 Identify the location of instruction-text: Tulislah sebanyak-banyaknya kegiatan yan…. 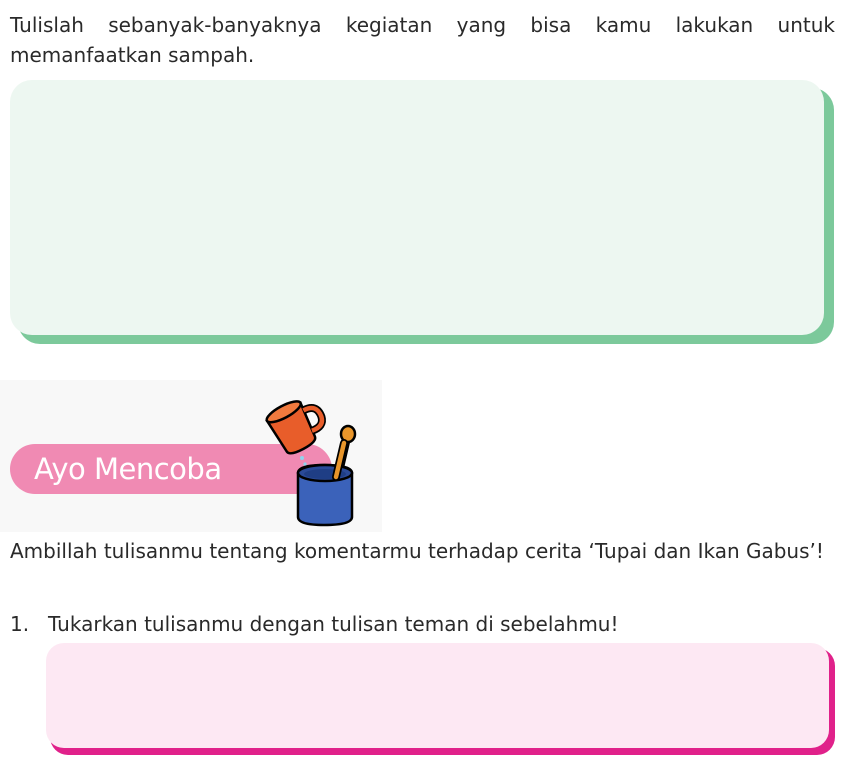
(422, 40).